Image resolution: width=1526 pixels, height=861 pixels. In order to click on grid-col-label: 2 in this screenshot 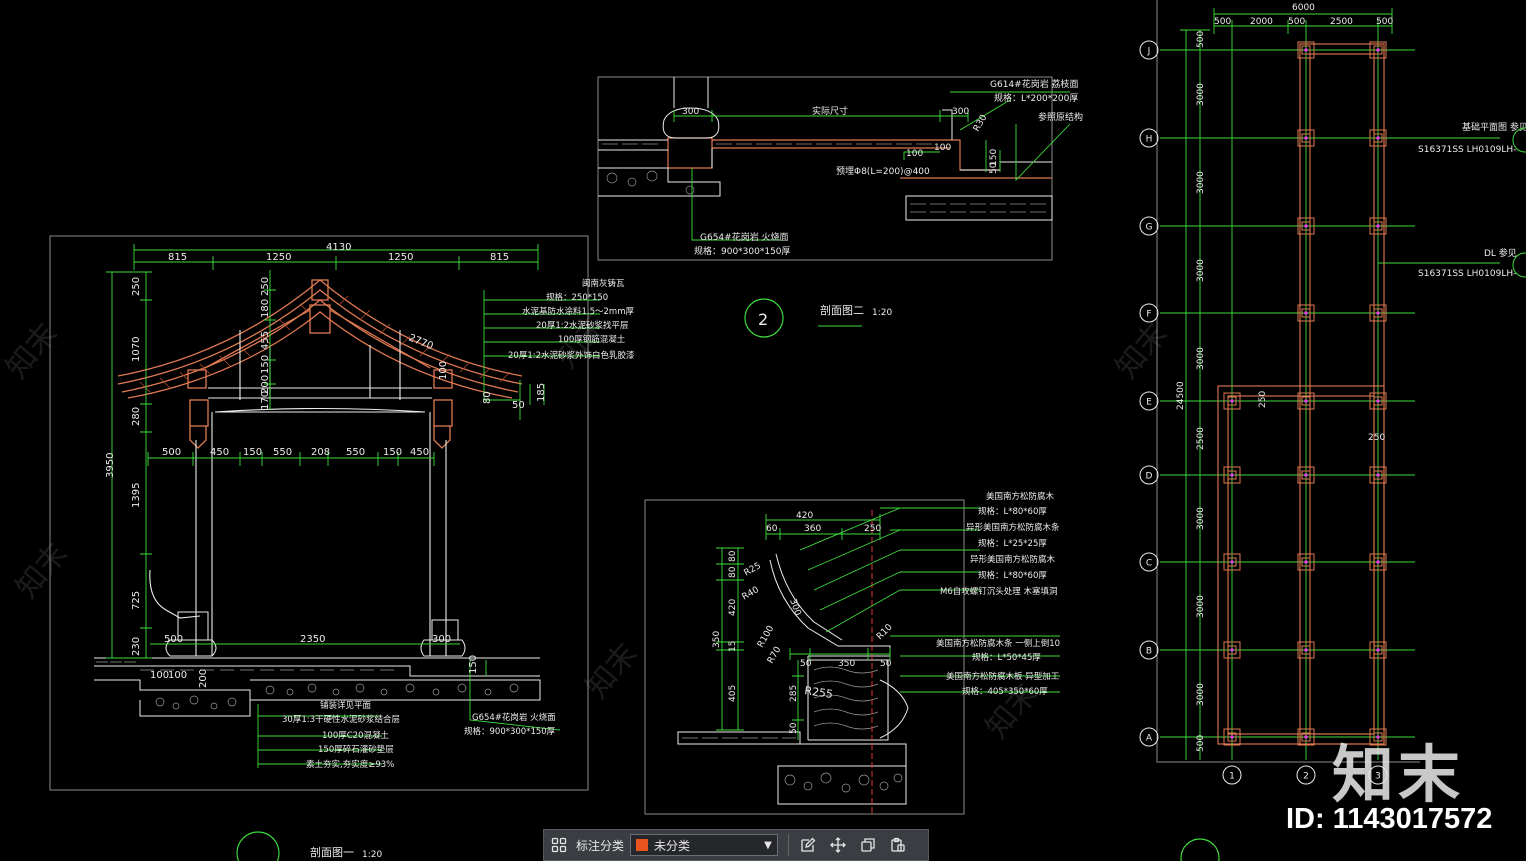, I will do `click(1306, 777)`.